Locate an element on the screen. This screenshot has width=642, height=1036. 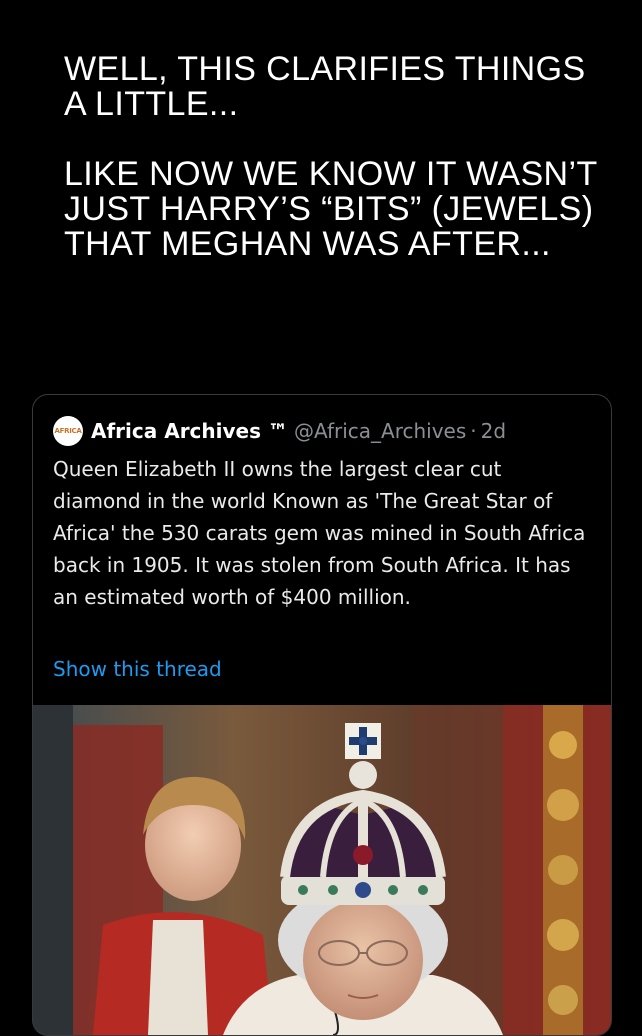
avatar-logo-text: AFRICA is located at coordinates (68, 431).